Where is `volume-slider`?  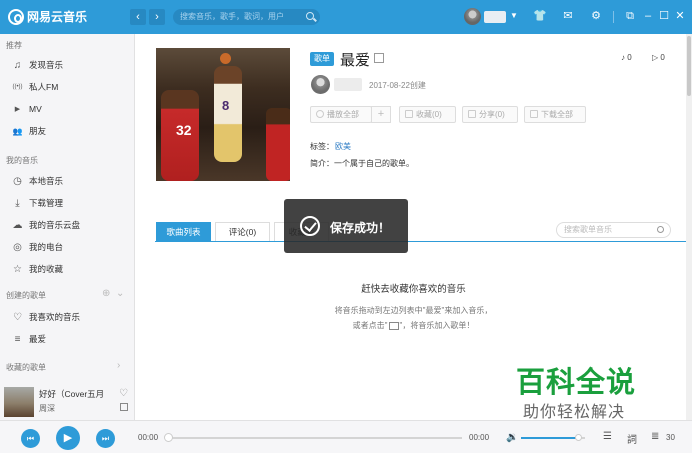 volume-slider is located at coordinates (553, 437).